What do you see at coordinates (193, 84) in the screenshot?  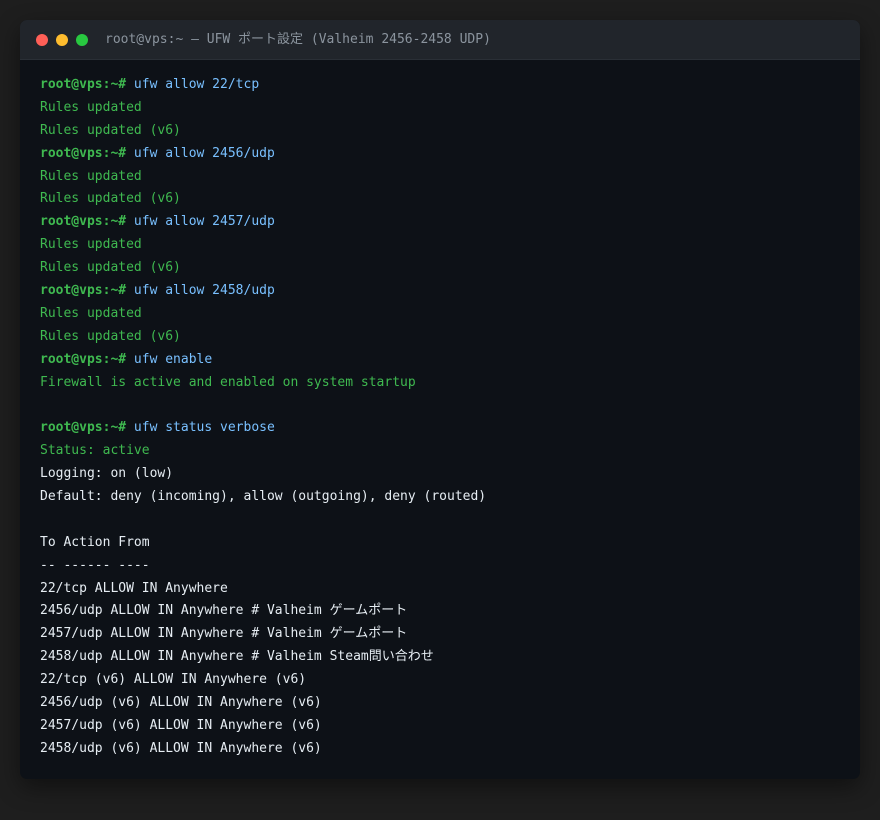 I see `command-text: ufw allow 22/tcp` at bounding box center [193, 84].